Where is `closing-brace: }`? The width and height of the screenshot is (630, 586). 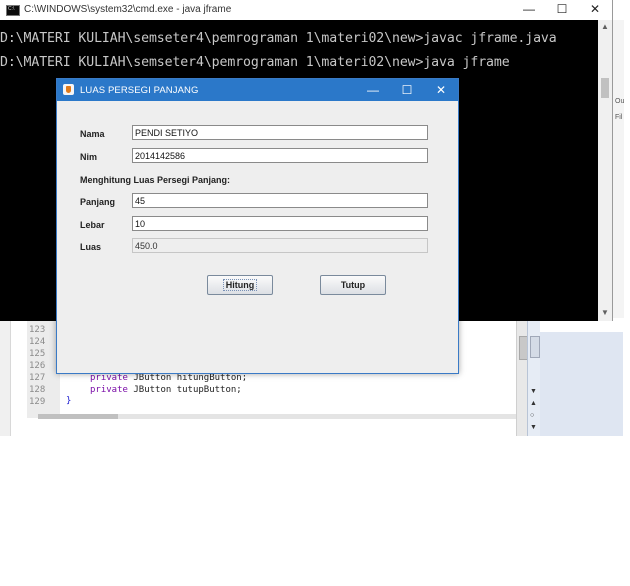
closing-brace: } is located at coordinates (69, 401).